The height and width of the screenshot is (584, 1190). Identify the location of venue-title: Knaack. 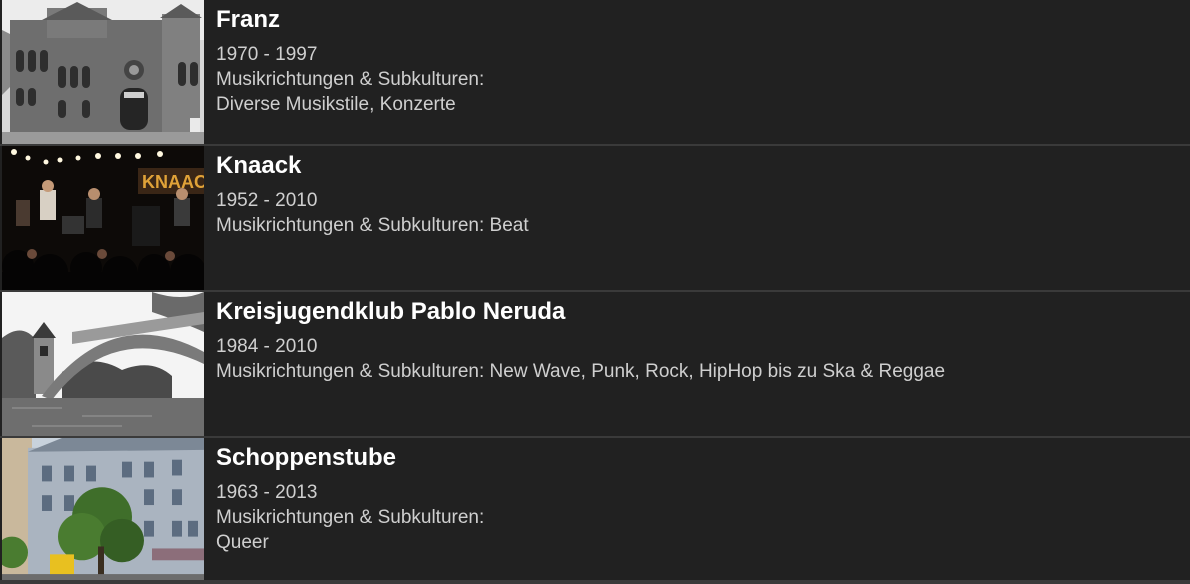
(698, 166).